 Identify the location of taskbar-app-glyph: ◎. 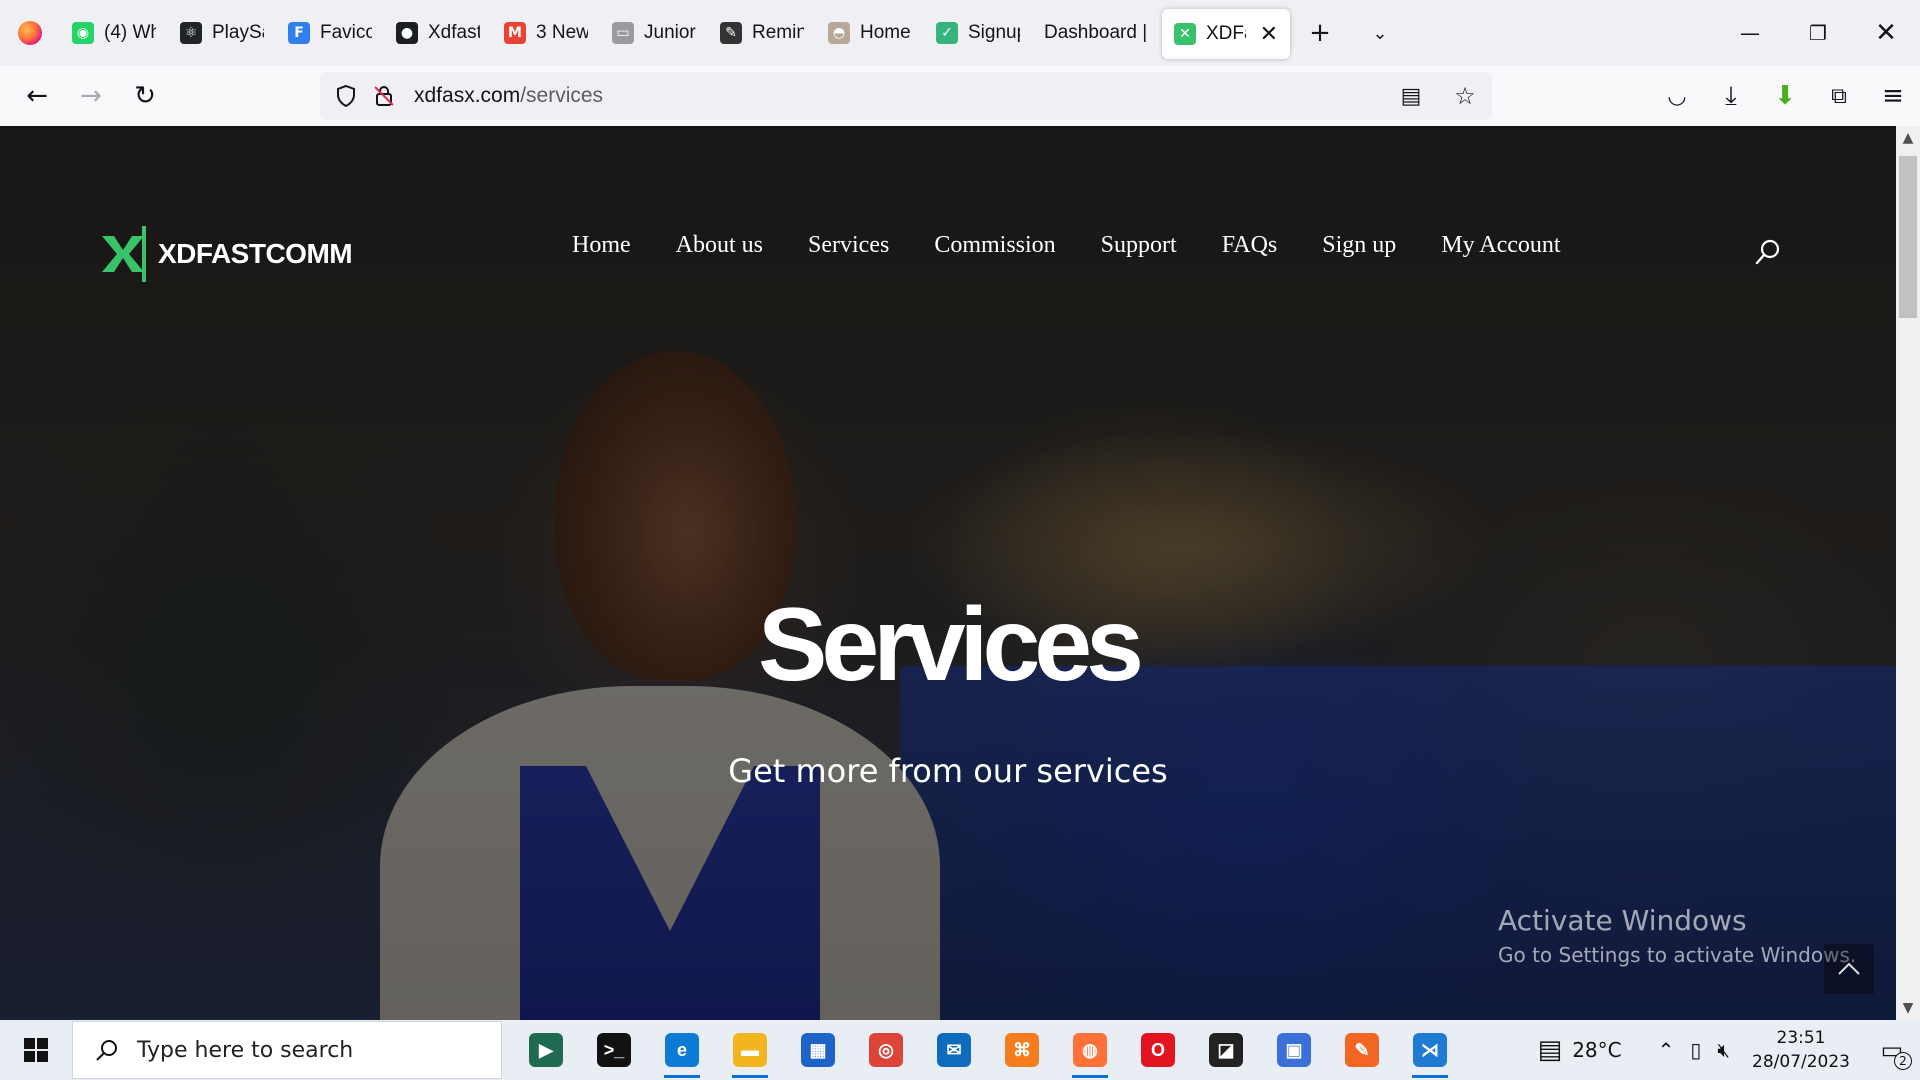
(886, 1050).